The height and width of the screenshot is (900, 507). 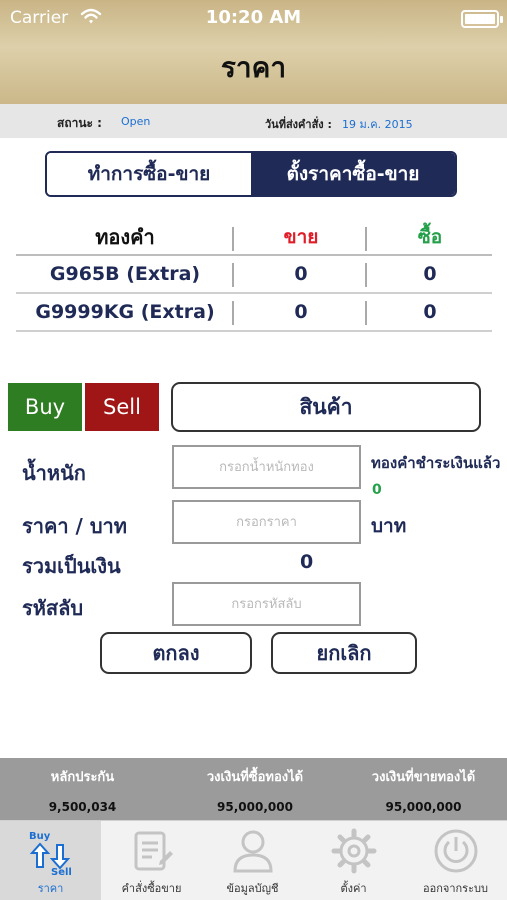 I want to click on price-table-header: ทองคำ ขาย ซื้อ, so click(x=254, y=238).